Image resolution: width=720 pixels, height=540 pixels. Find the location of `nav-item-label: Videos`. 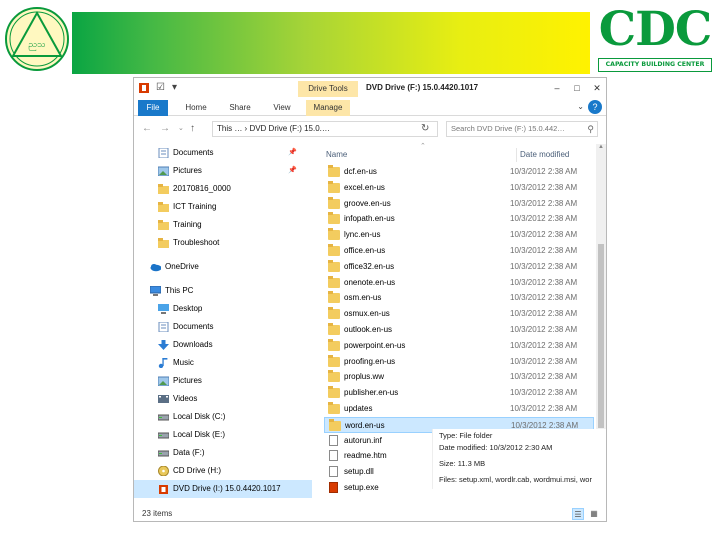

nav-item-label: Videos is located at coordinates (185, 398).